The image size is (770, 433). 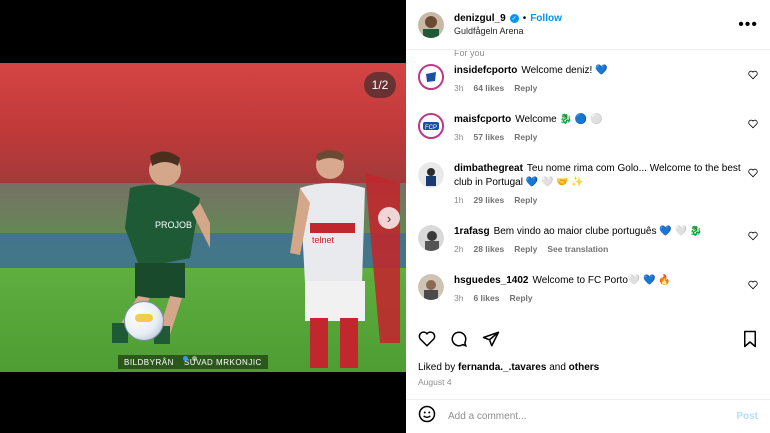 What do you see at coordinates (144, 321) in the screenshot?
I see `football` at bounding box center [144, 321].